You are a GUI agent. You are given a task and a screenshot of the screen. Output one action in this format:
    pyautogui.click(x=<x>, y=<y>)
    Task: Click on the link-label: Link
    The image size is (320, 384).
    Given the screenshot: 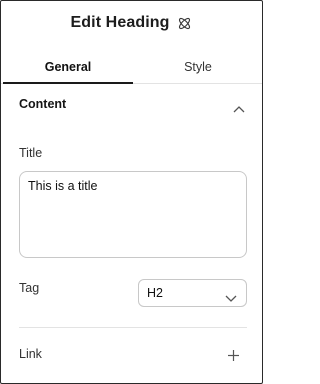 What is the action you would take?
    pyautogui.click(x=30, y=354)
    